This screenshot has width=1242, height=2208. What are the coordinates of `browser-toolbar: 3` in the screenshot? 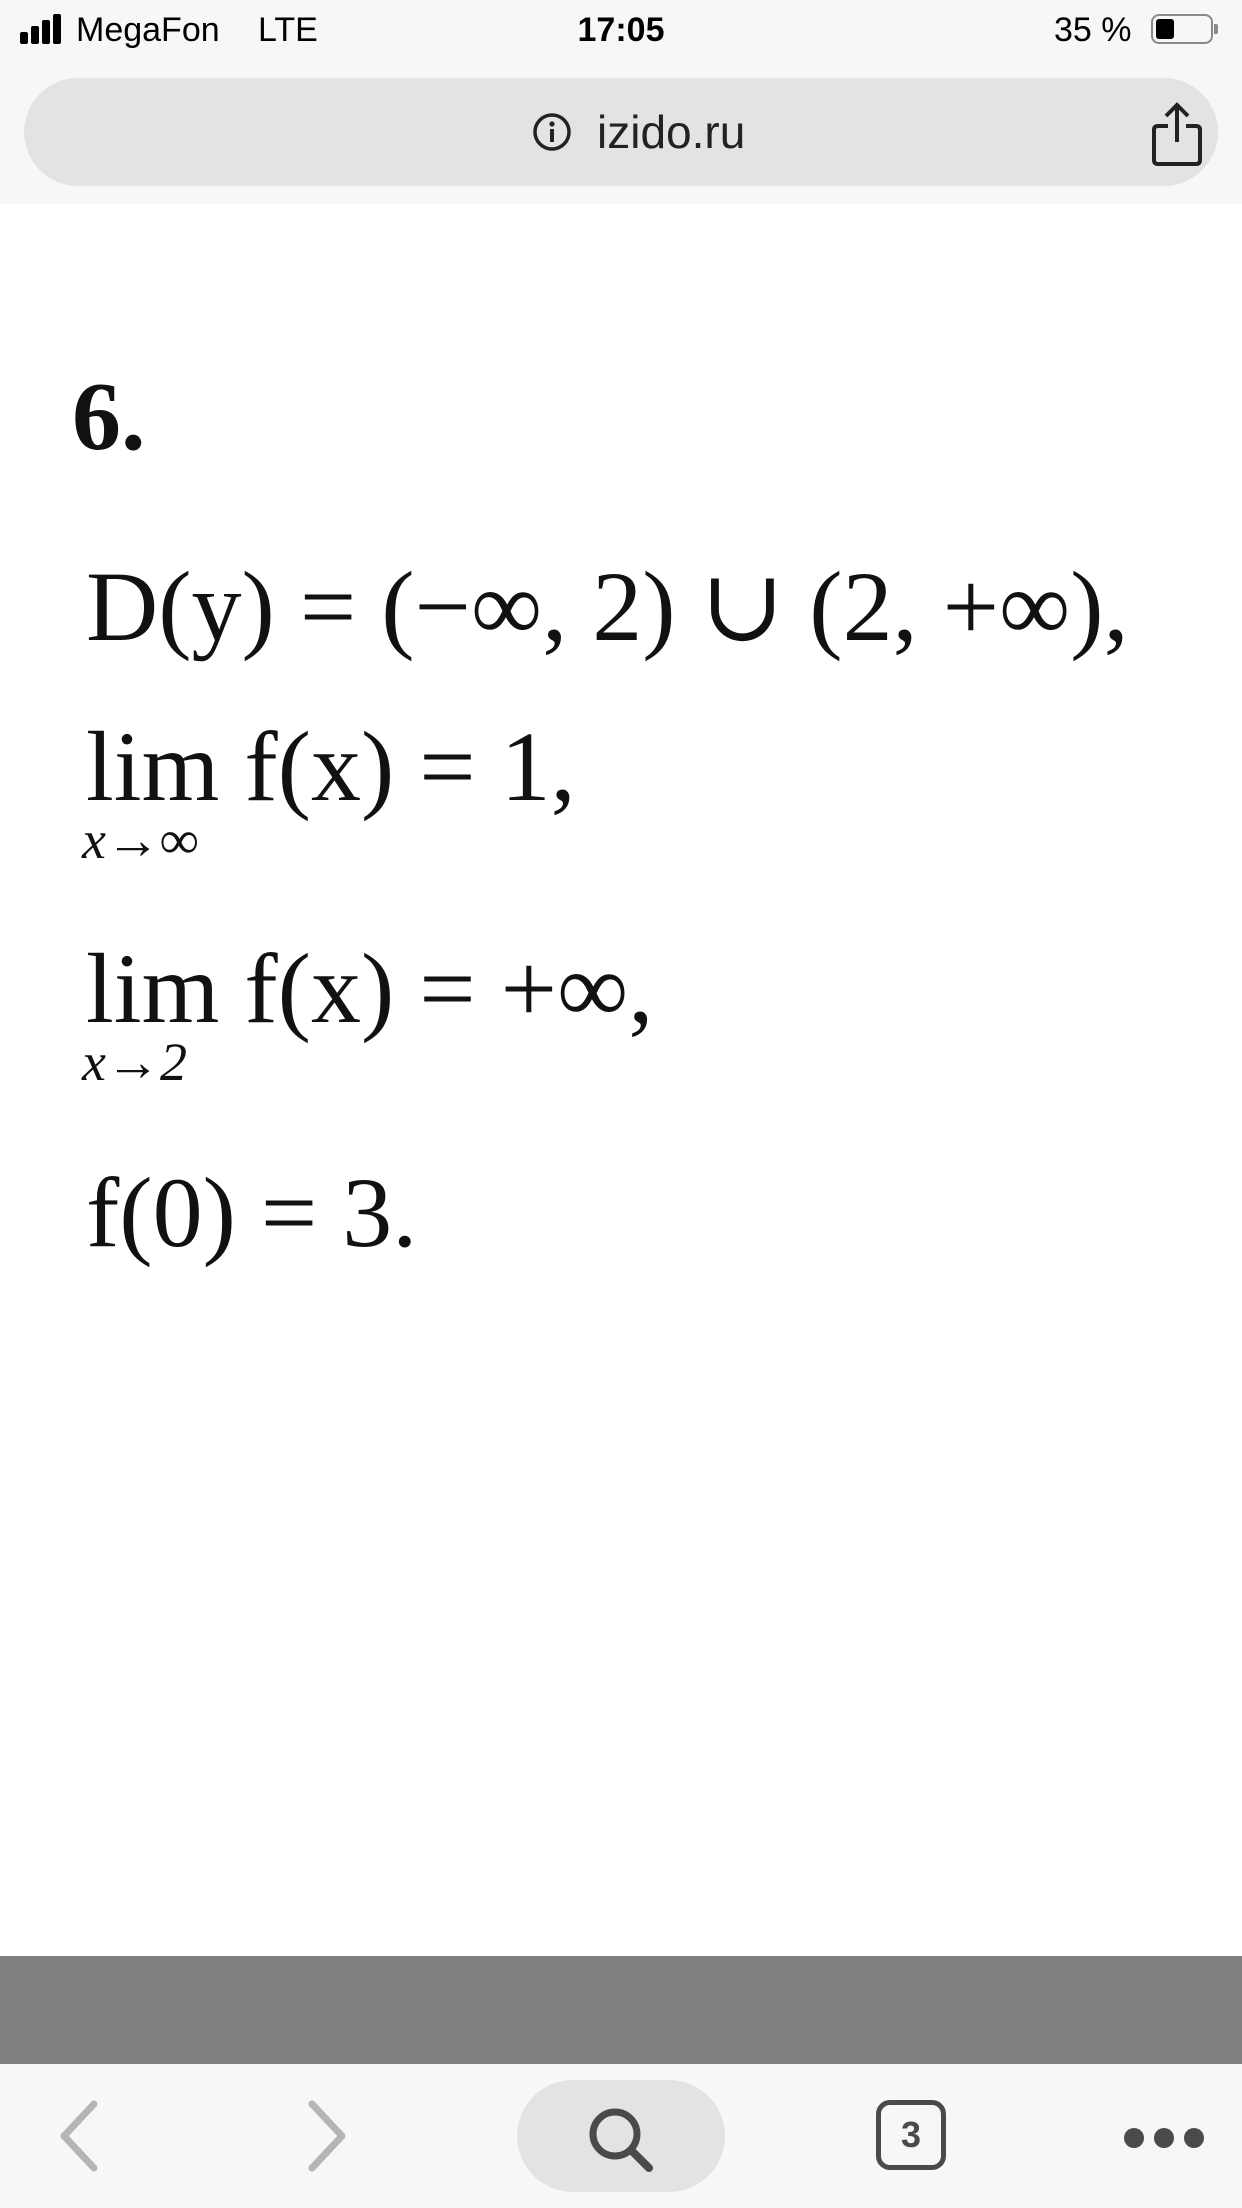 It's located at (621, 2136).